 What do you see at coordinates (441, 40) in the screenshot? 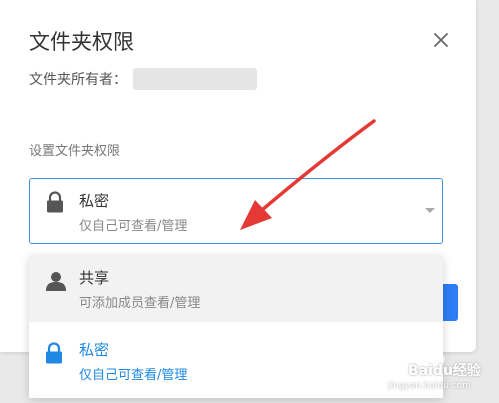
I see `close-icon` at bounding box center [441, 40].